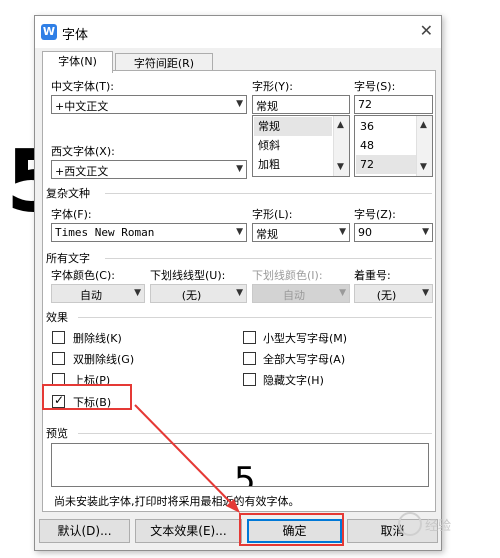 Image resolution: width=500 pixels, height=558 pixels. What do you see at coordinates (410, 524) in the screenshot?
I see `watermark-logo` at bounding box center [410, 524].